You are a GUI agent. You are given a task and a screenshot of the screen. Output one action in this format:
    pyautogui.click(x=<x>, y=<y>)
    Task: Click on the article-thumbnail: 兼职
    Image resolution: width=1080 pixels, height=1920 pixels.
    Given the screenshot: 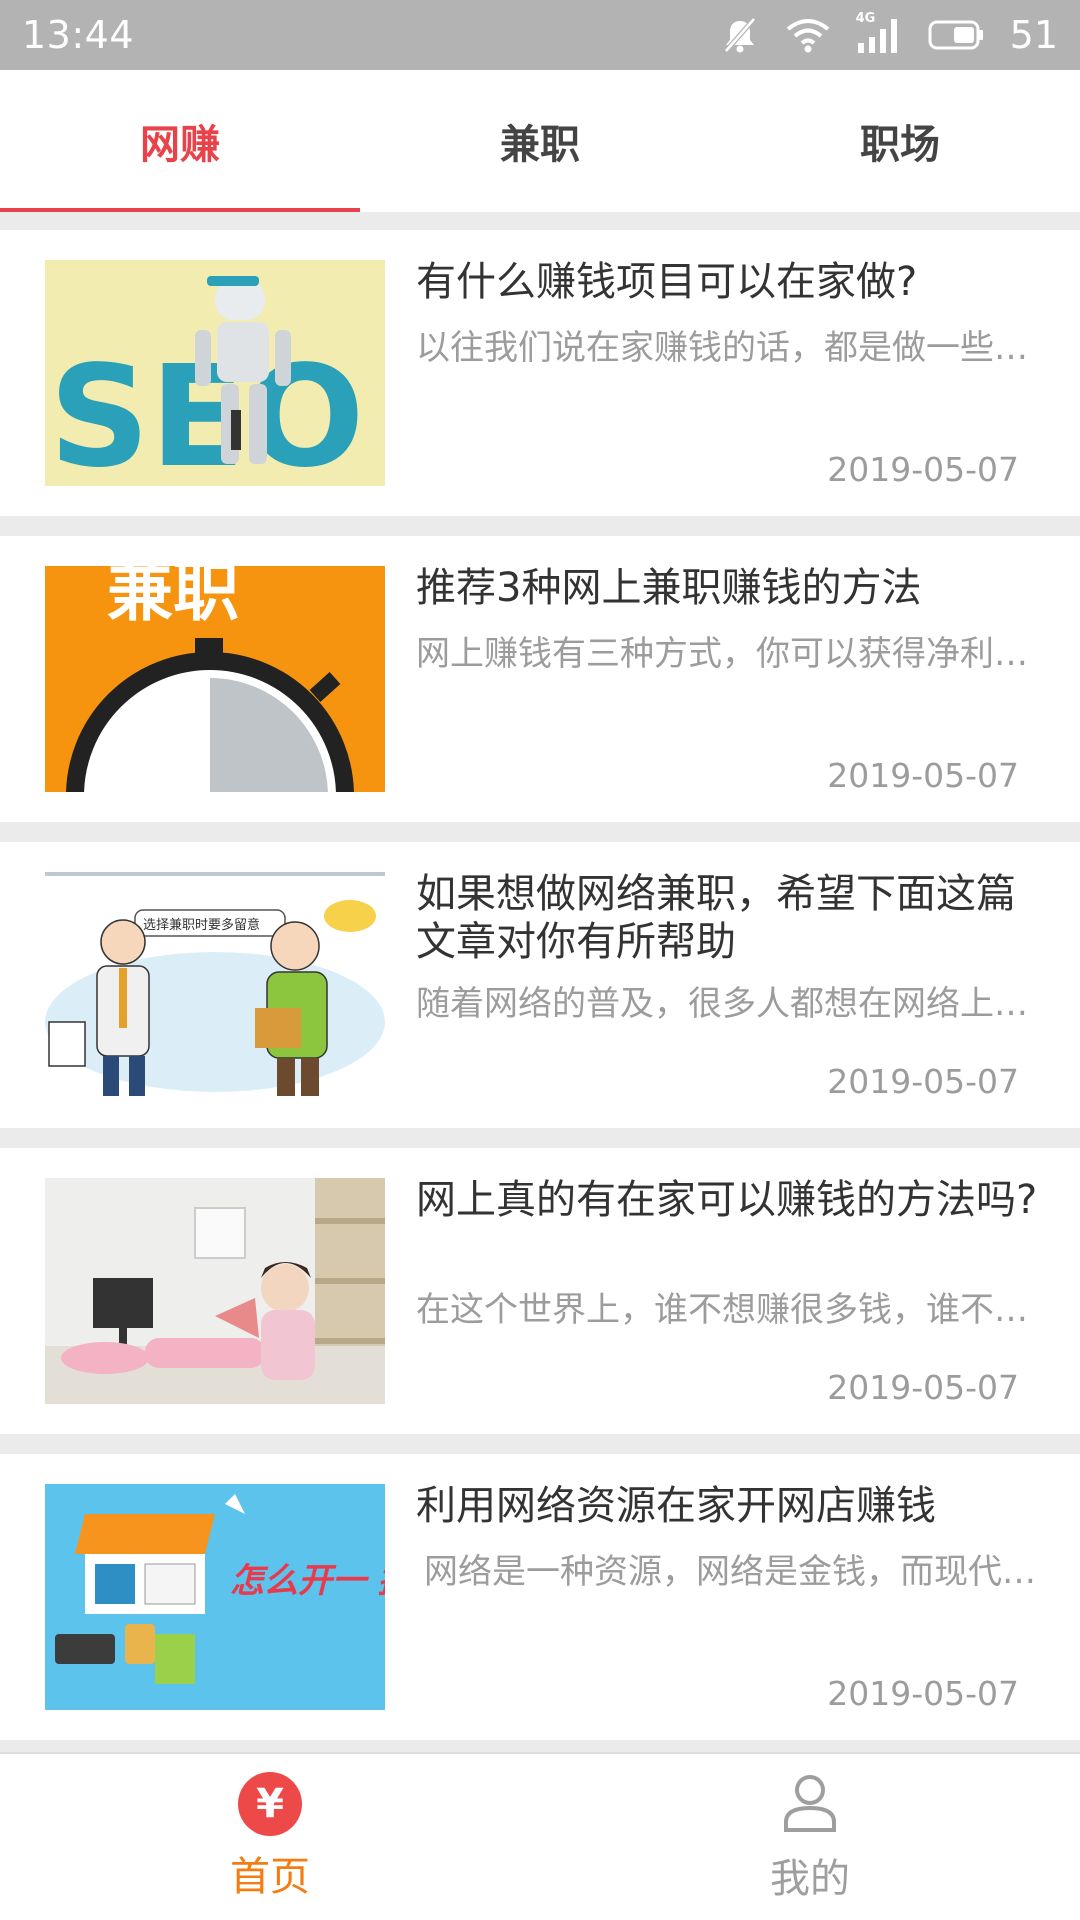 What is the action you would take?
    pyautogui.click(x=215, y=679)
    